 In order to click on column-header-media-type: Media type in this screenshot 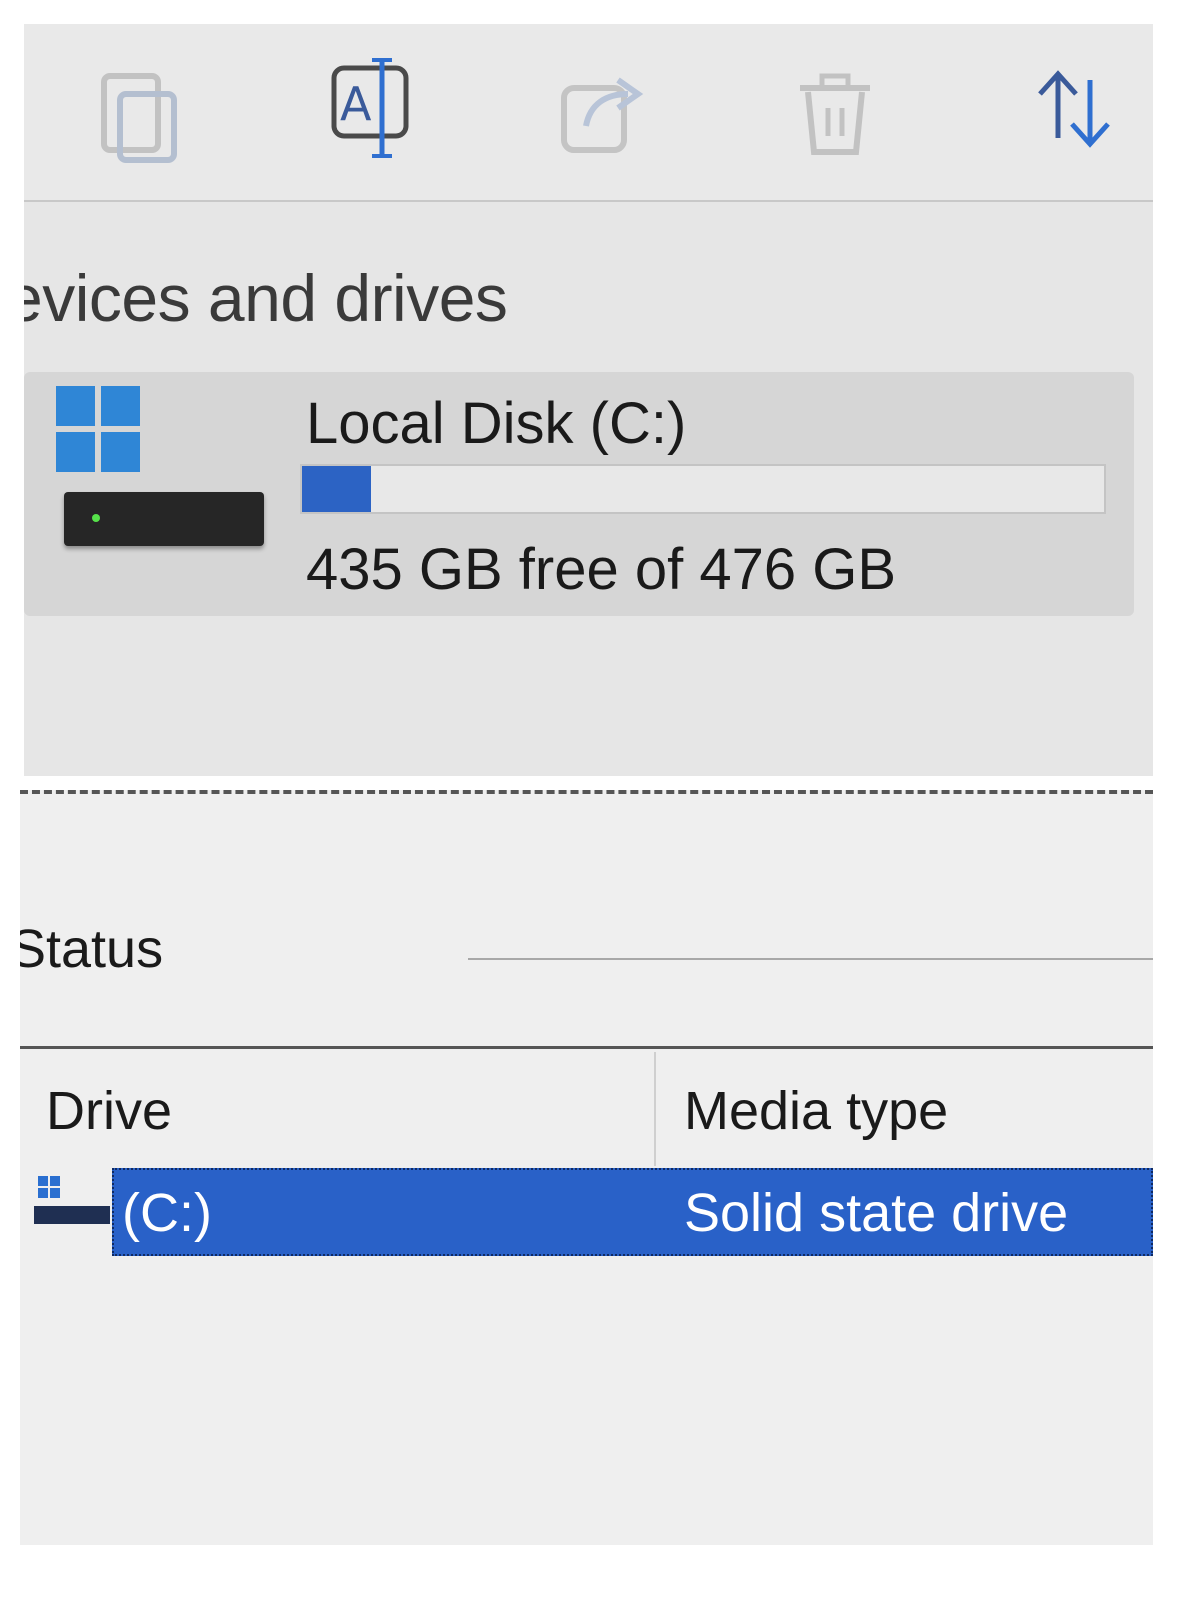, I will do `click(816, 1111)`.